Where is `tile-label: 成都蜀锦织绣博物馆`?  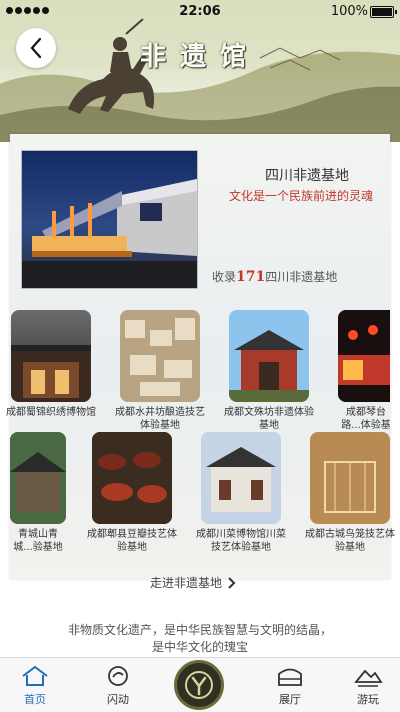 tile-label: 成都蜀锦织绣博物馆 is located at coordinates (51, 412).